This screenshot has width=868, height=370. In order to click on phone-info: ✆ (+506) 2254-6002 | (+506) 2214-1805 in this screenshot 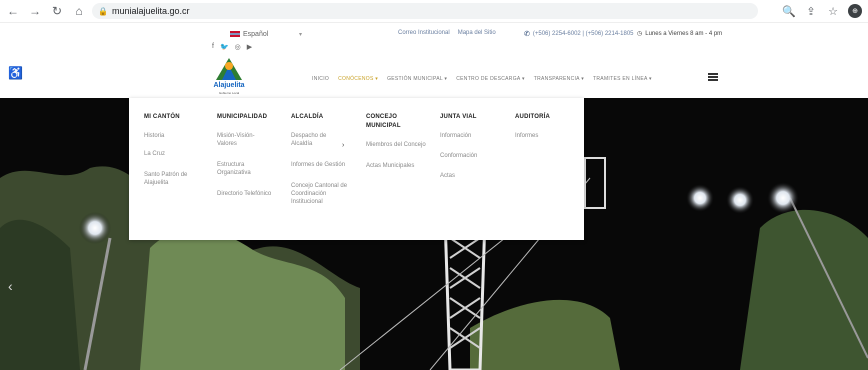, I will do `click(579, 34)`.